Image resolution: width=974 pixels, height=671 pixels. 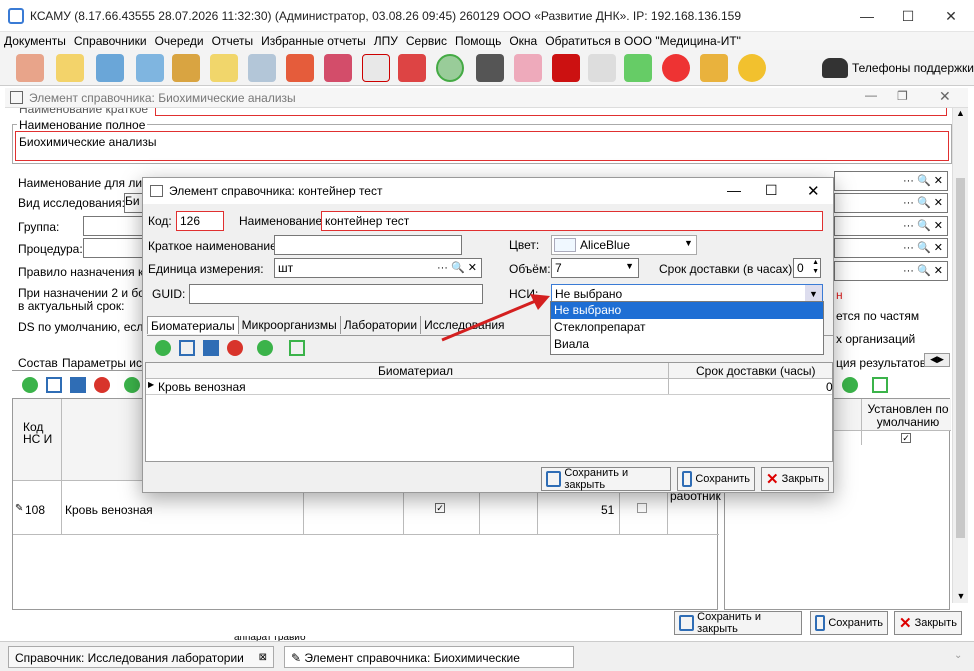 What do you see at coordinates (381, 325) in the screenshot?
I see `tab-laboratories: Лаборатории` at bounding box center [381, 325].